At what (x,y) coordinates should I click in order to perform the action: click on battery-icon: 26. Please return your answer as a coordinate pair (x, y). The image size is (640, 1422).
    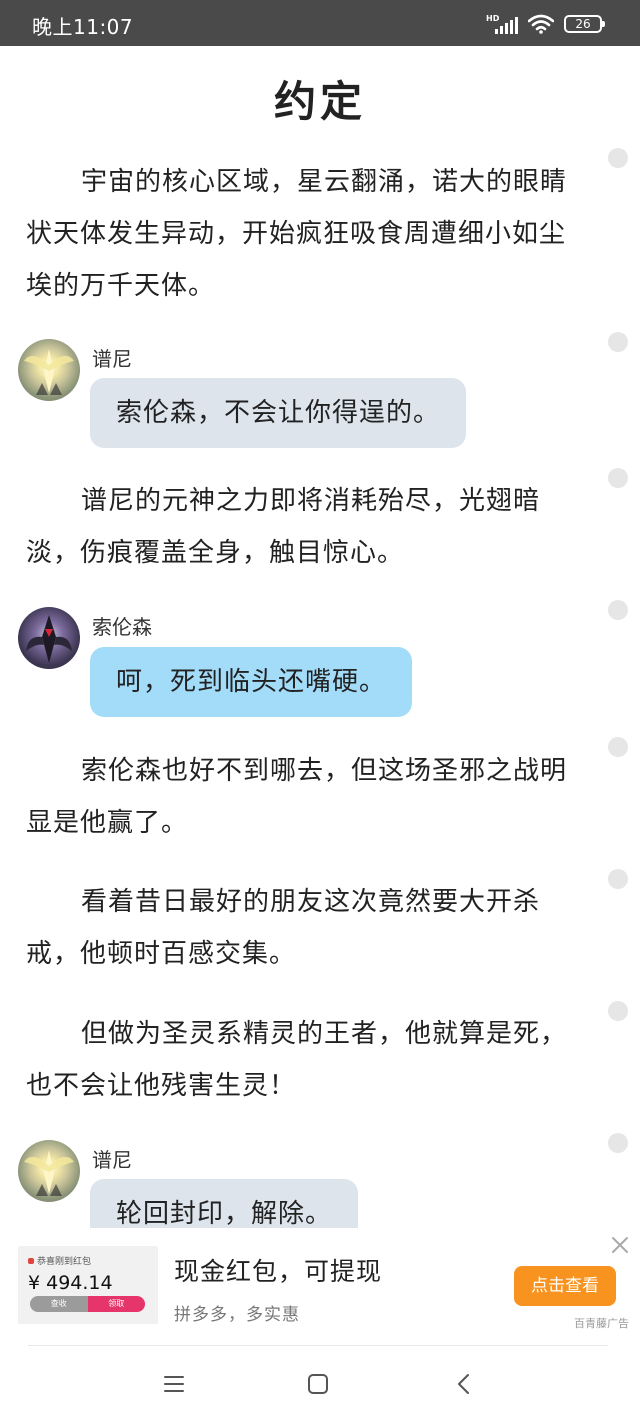
    Looking at the image, I should click on (584, 24).